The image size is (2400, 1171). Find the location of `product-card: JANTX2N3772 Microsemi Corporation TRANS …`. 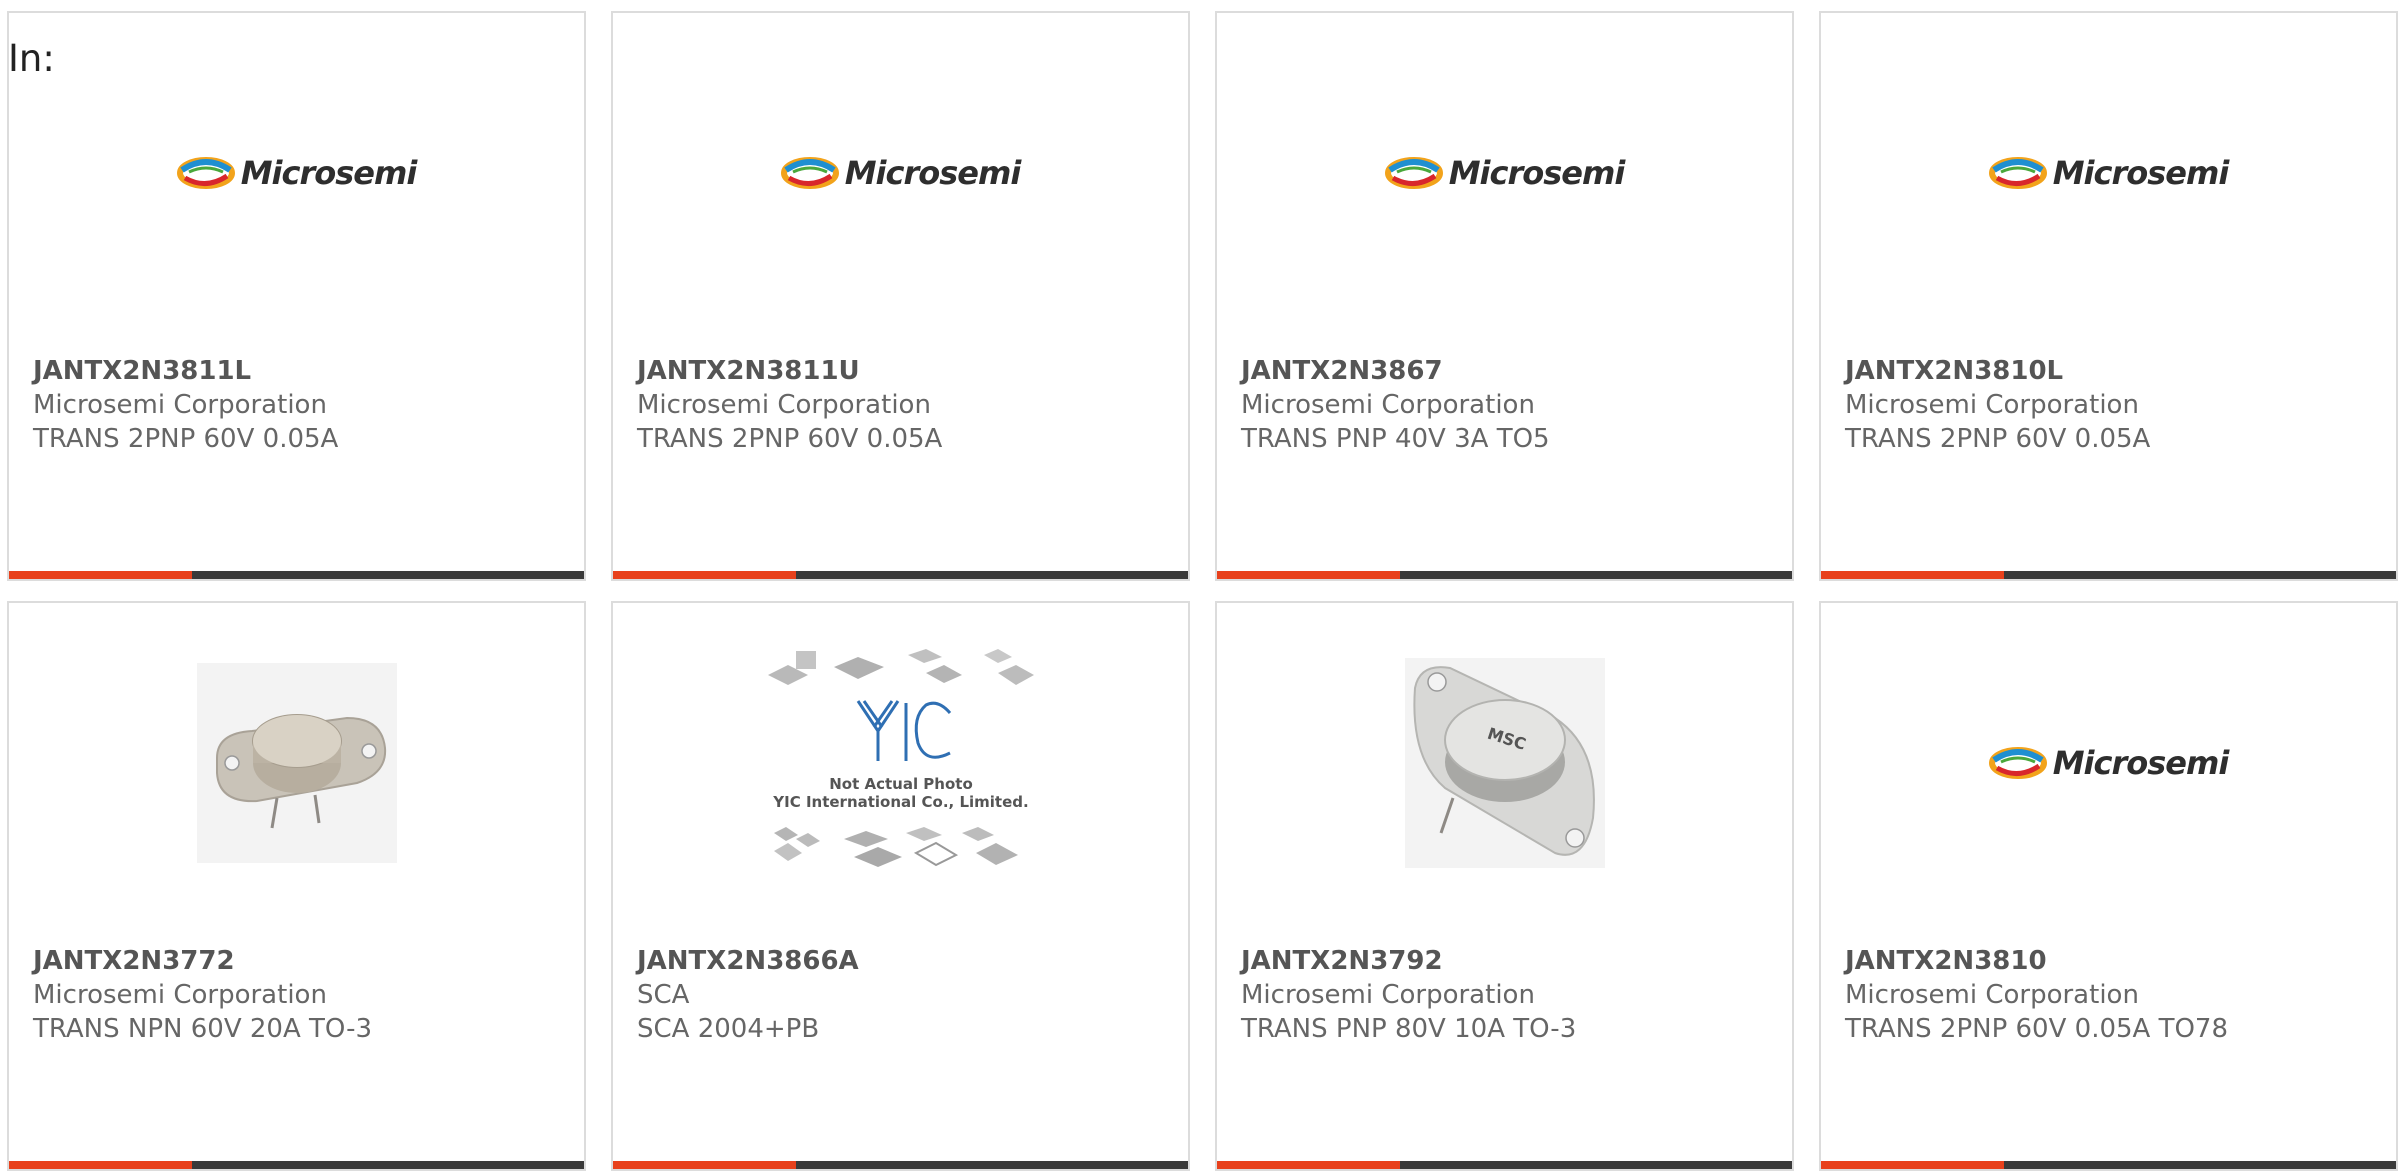

product-card: JANTX2N3772 Microsemi Corporation TRANS … is located at coordinates (296, 886).